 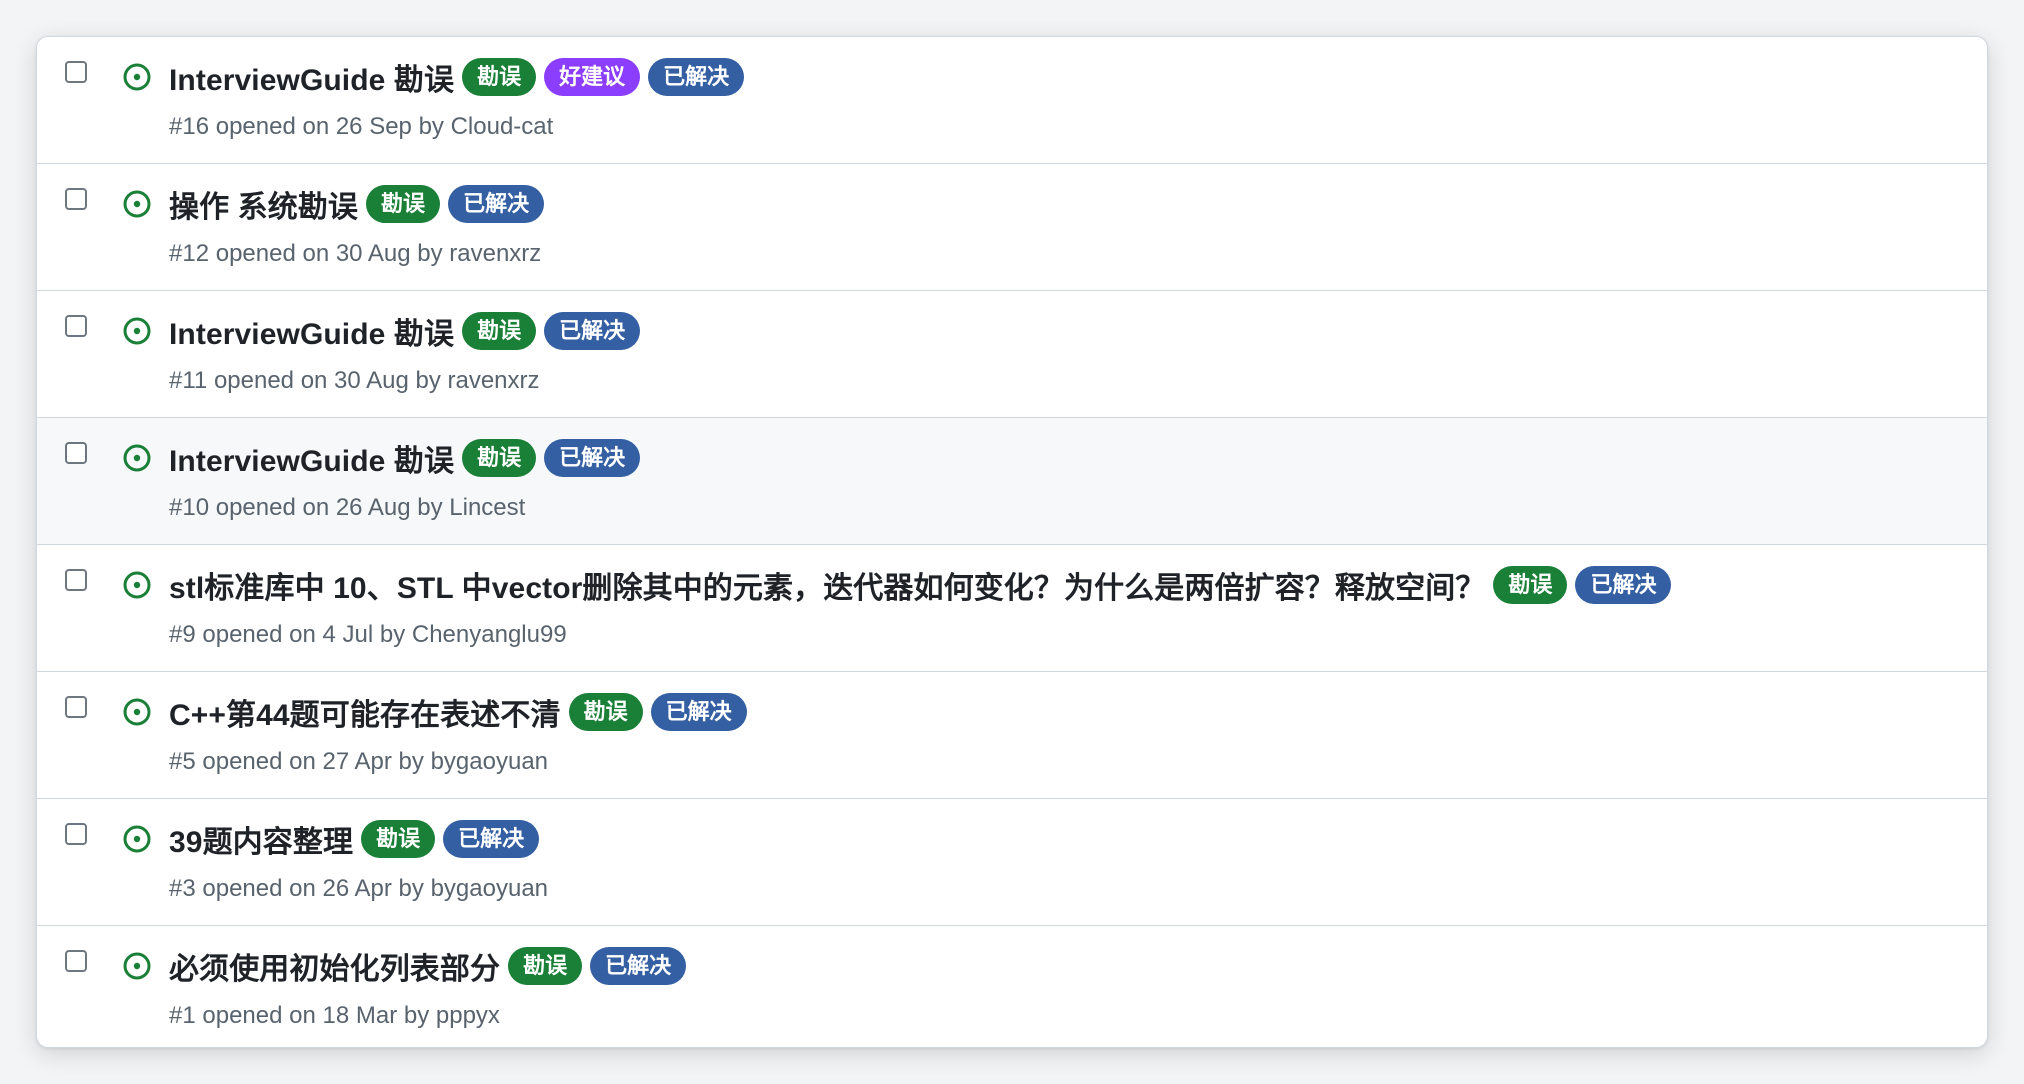 What do you see at coordinates (329, 126) in the screenshot?
I see `issue-opened-text: opened on 26 Sep by` at bounding box center [329, 126].